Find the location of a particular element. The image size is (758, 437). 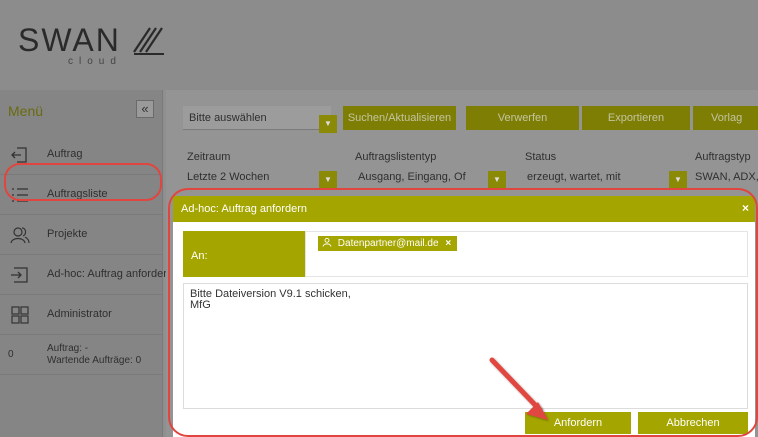

listentyp-dropdown-button: ▼ is located at coordinates (497, 180).